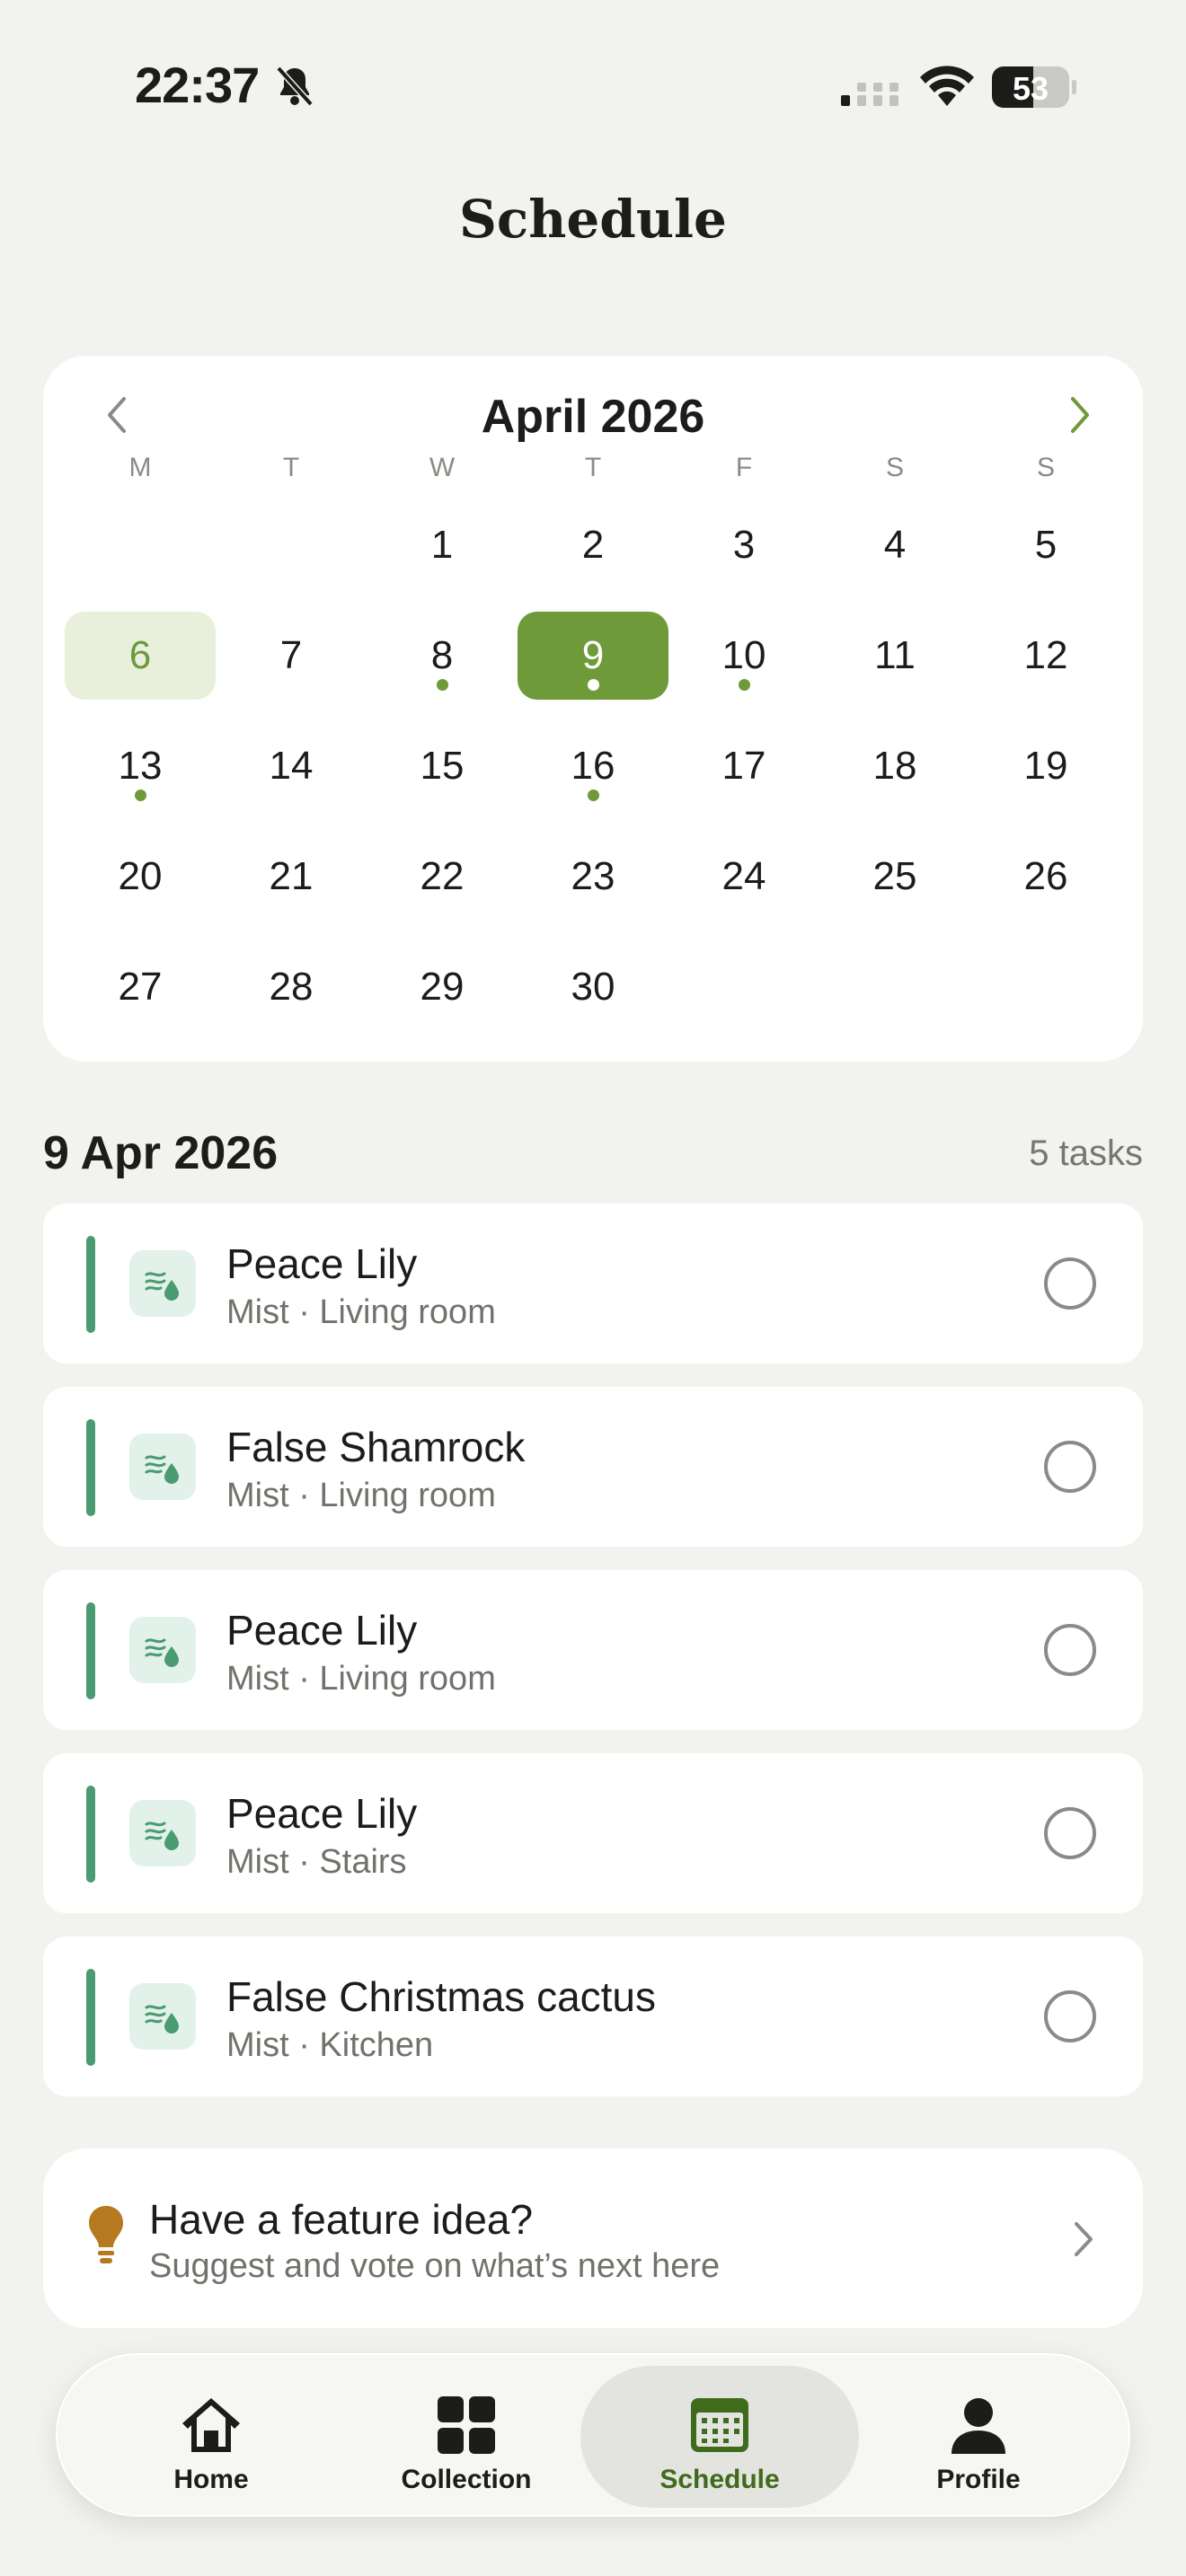 The height and width of the screenshot is (2576, 1186). I want to click on day-label: 6, so click(140, 655).